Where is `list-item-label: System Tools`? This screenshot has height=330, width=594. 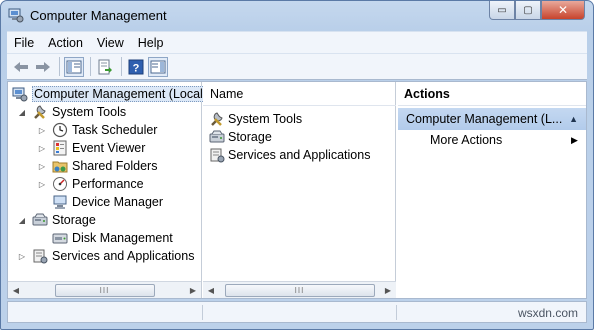
list-item-label: System Tools is located at coordinates (265, 119).